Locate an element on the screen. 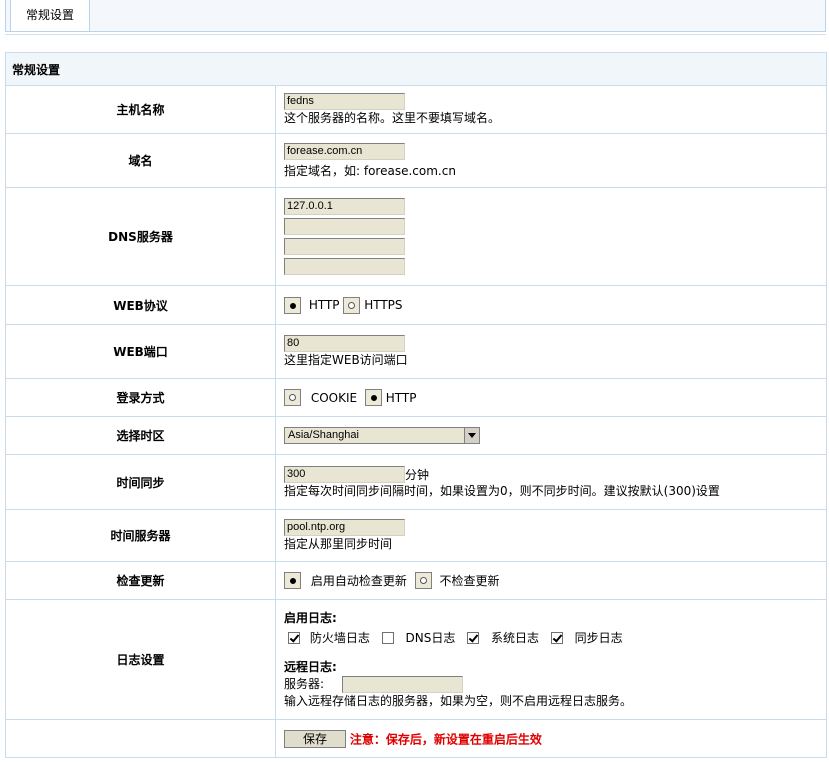 This screenshot has width=829, height=765. system-log-checkbox is located at coordinates (473, 638).